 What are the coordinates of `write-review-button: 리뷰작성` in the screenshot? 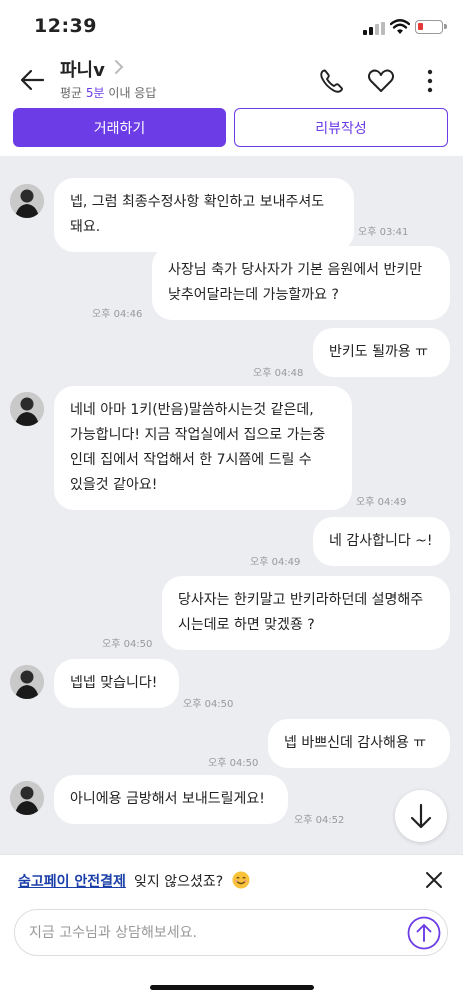 It's located at (341, 127).